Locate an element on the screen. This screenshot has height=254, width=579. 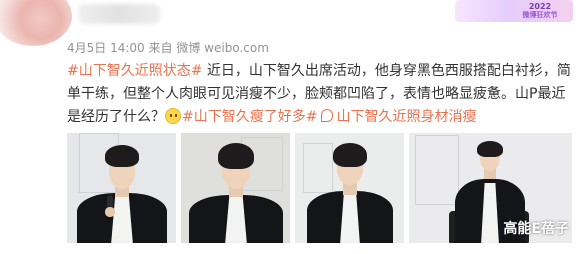
hand is located at coordinates (110, 212).